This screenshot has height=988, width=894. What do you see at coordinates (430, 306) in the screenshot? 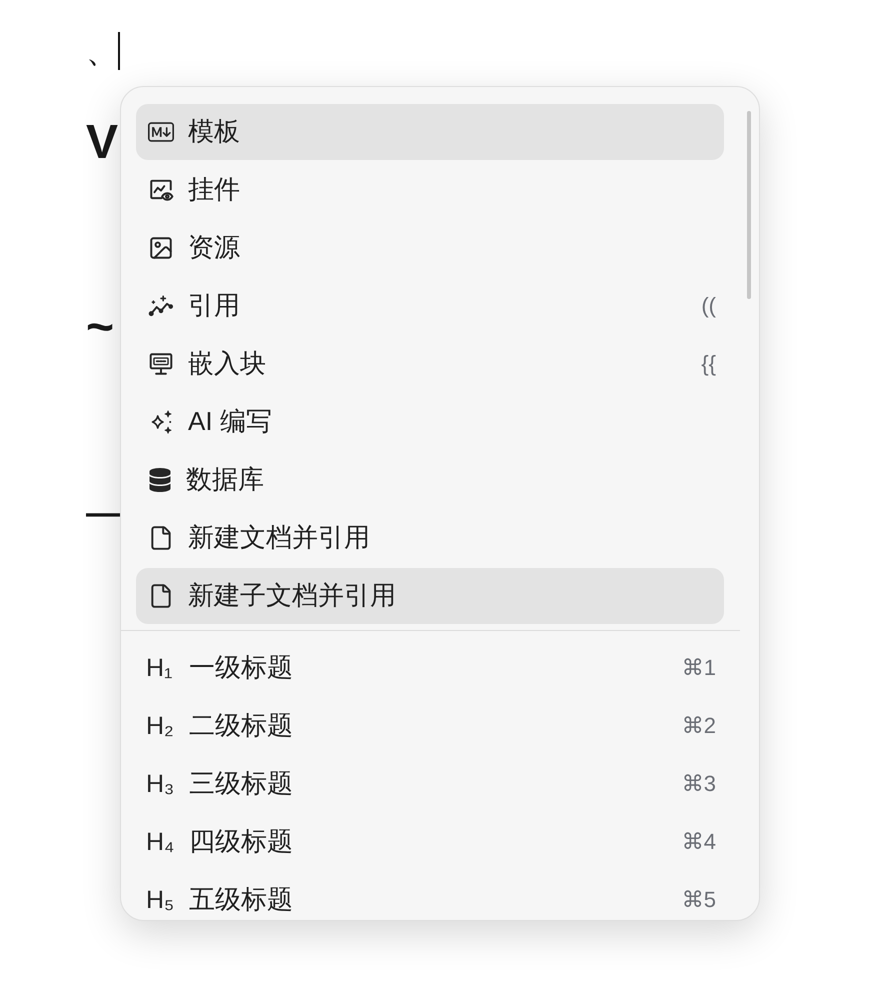
I see `menu-item: 引用 ((` at bounding box center [430, 306].